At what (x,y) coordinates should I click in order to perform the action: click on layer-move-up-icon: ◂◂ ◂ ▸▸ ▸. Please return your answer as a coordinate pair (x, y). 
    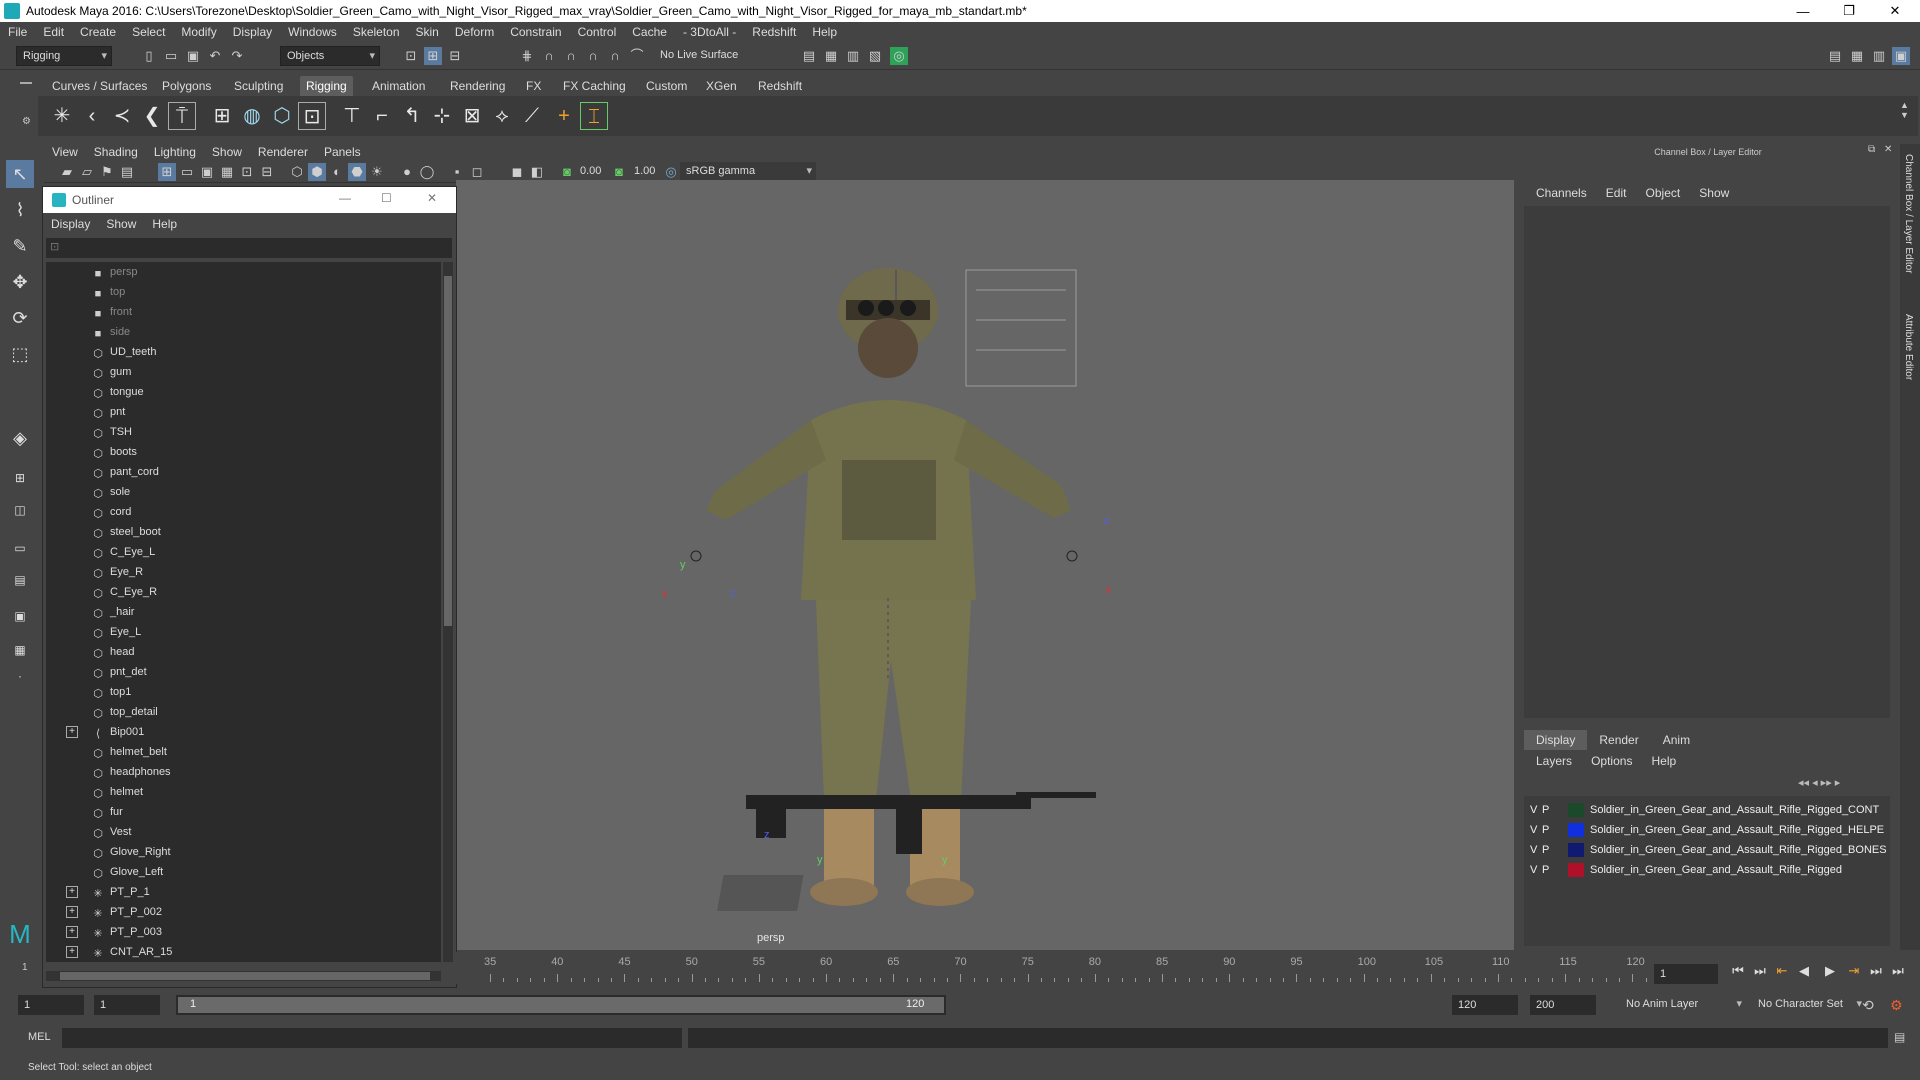
    Looking at the image, I should click on (1819, 782).